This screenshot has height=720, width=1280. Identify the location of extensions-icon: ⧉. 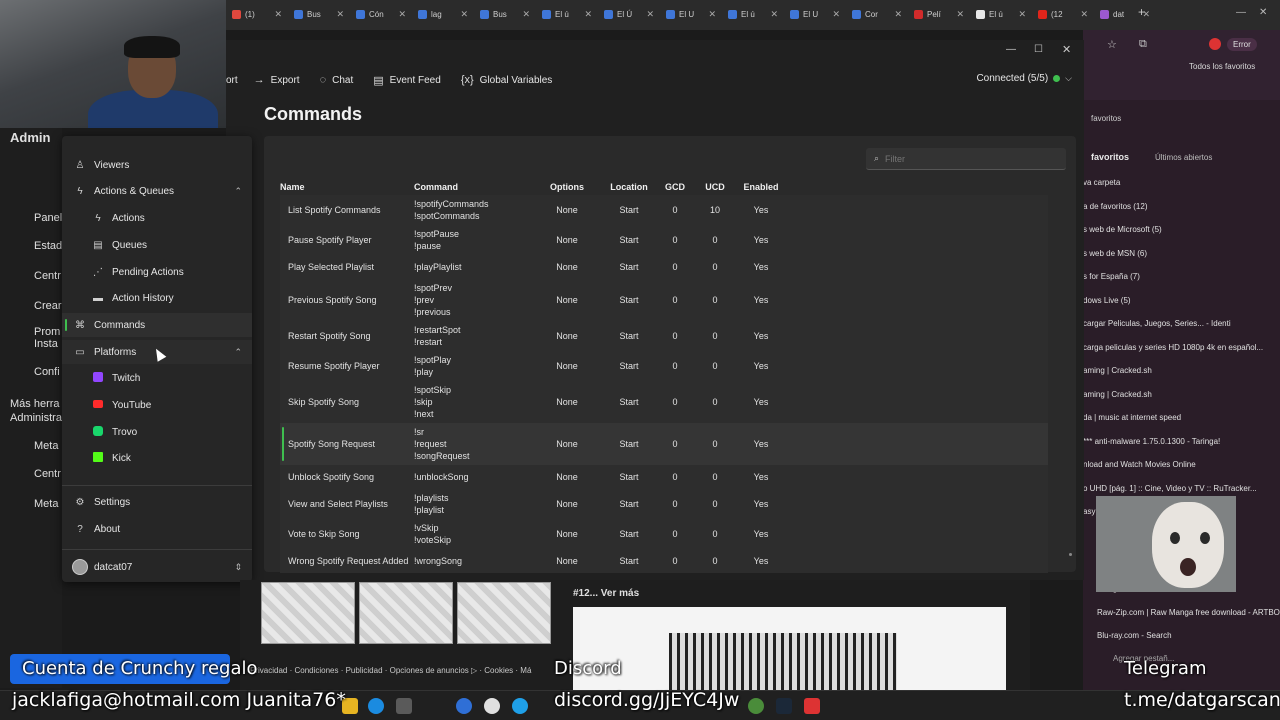
(1143, 44).